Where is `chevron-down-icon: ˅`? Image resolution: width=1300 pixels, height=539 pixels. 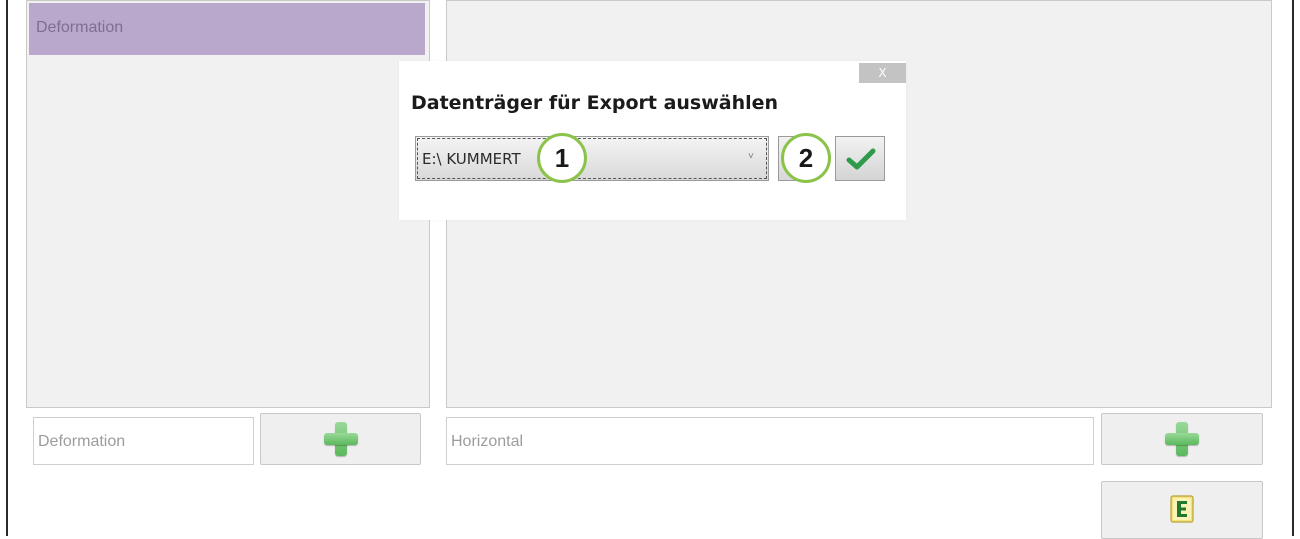
chevron-down-icon: ˅ is located at coordinates (751, 156).